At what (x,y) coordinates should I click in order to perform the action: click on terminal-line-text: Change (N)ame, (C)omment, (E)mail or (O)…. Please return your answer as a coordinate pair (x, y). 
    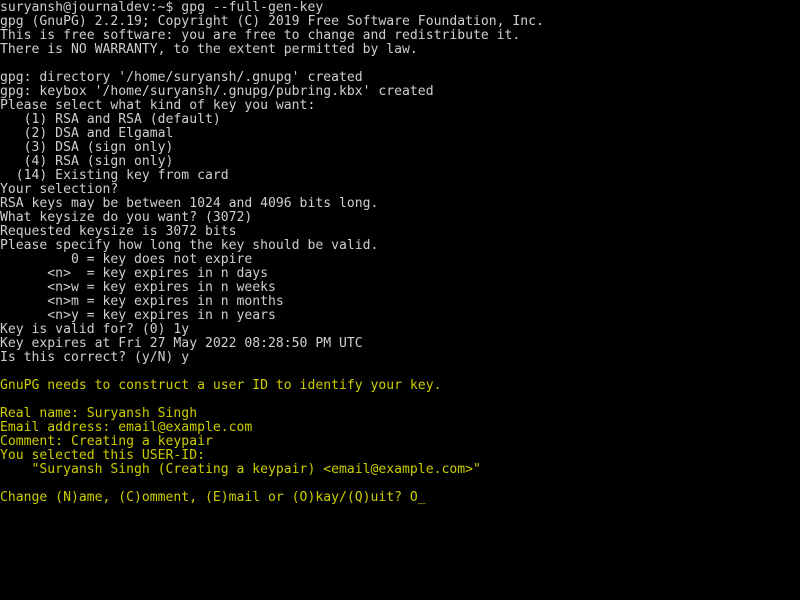
    Looking at the image, I should click on (209, 497).